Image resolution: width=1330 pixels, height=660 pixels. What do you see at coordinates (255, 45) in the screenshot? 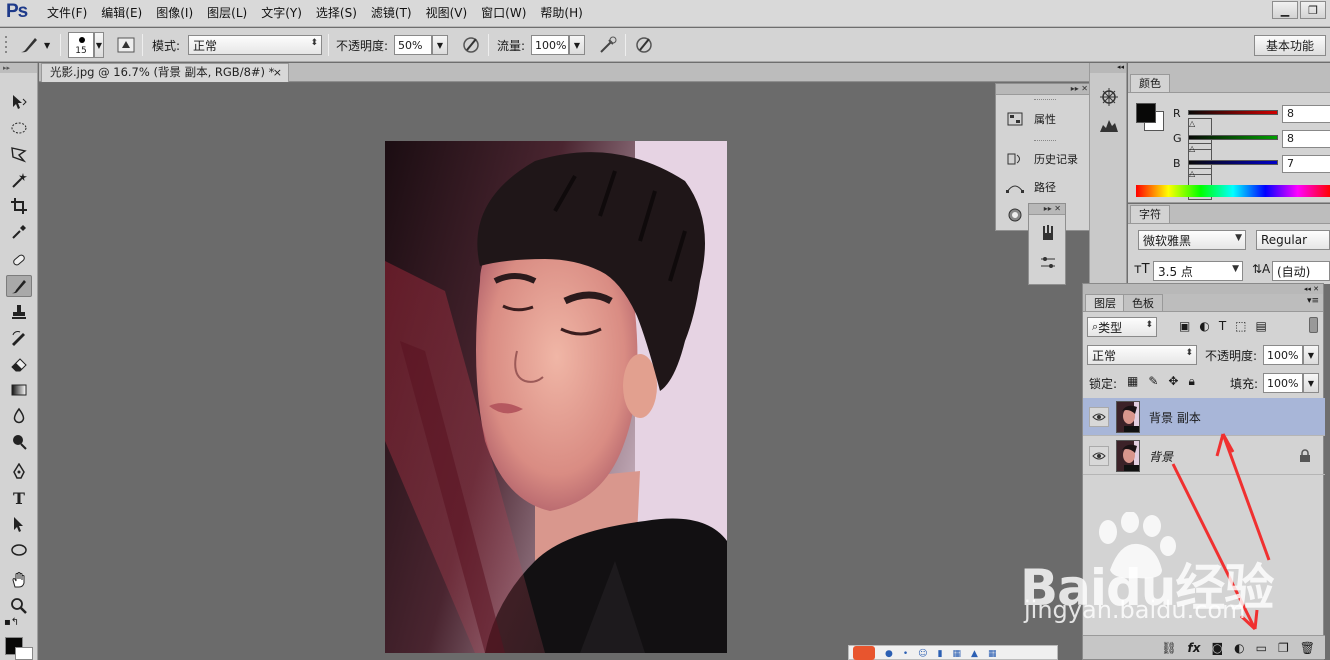
I see `mode-select: 正常 ⬍` at bounding box center [255, 45].